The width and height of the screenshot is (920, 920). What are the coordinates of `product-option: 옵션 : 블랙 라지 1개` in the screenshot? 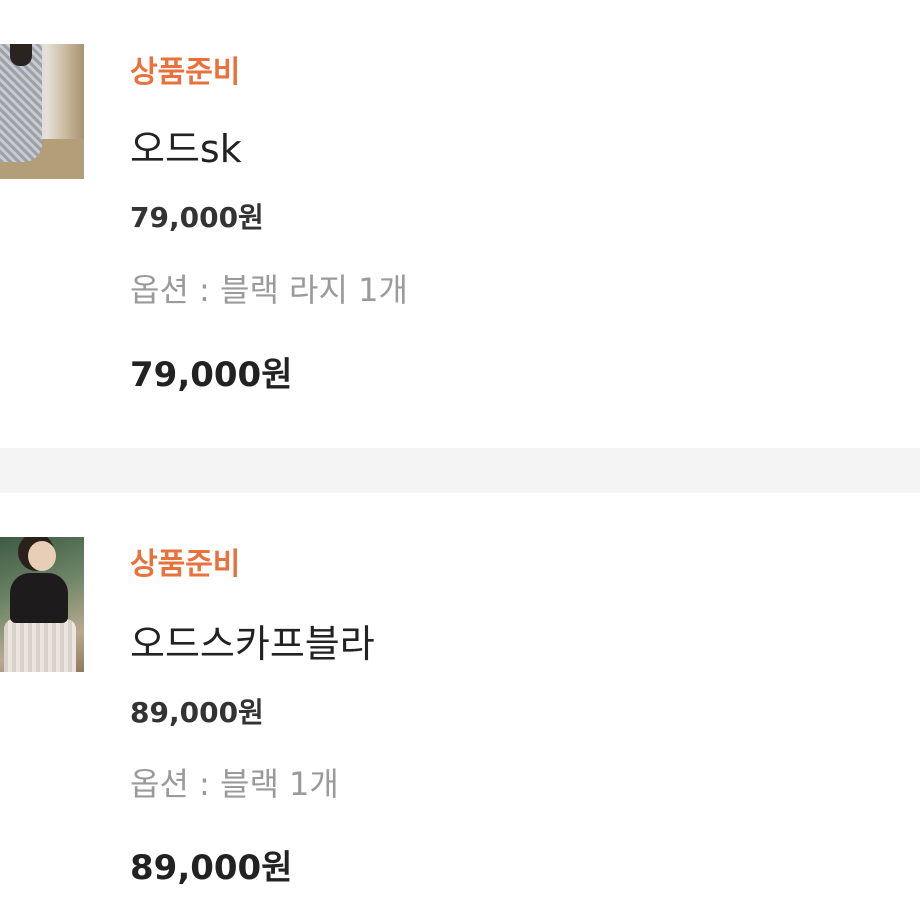 It's located at (269, 290).